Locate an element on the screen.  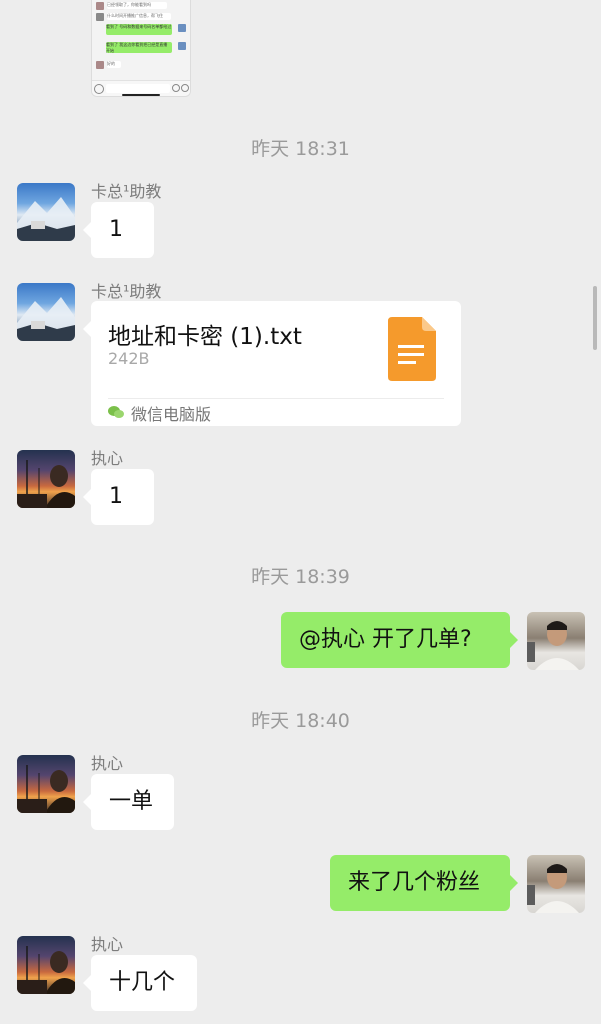
wechat-icon is located at coordinates (116, 411).